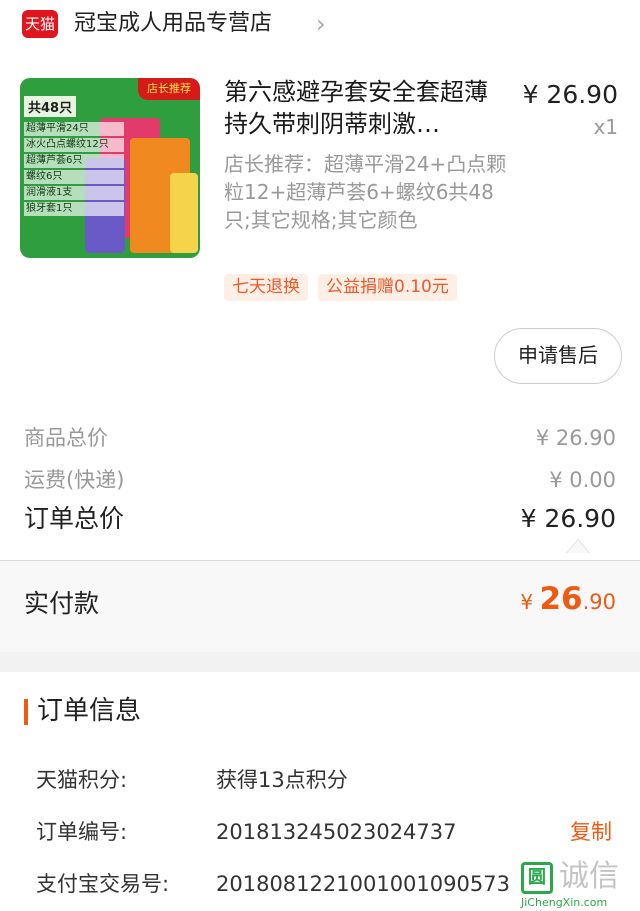 This screenshot has width=640, height=911. What do you see at coordinates (26, 712) in the screenshot?
I see `section-accent-bar` at bounding box center [26, 712].